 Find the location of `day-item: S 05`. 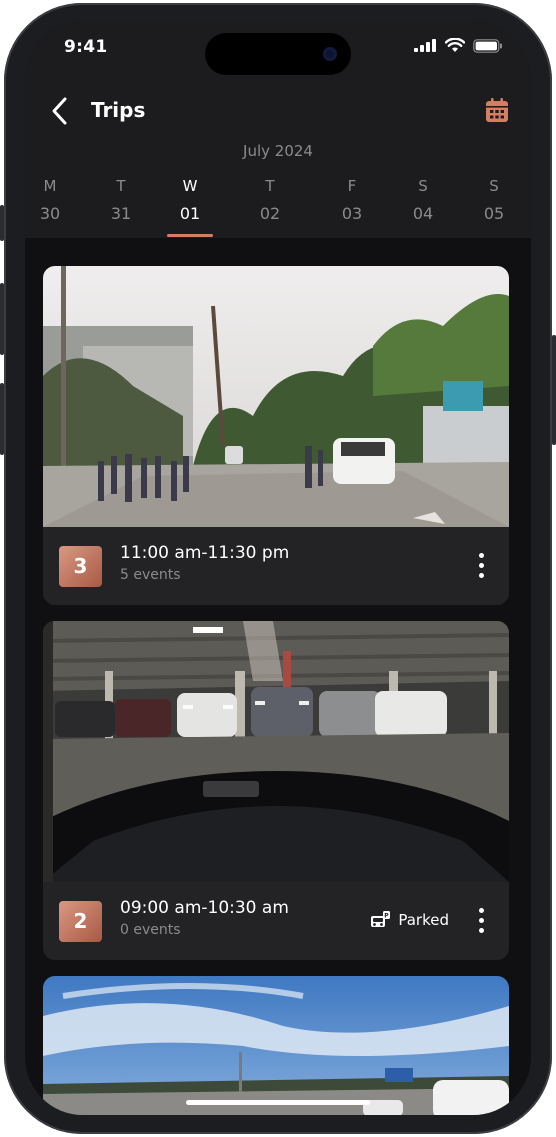

day-item: S 05 is located at coordinates (494, 200).